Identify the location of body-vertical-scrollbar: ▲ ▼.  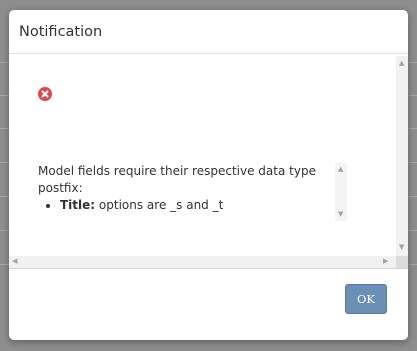
(402, 156).